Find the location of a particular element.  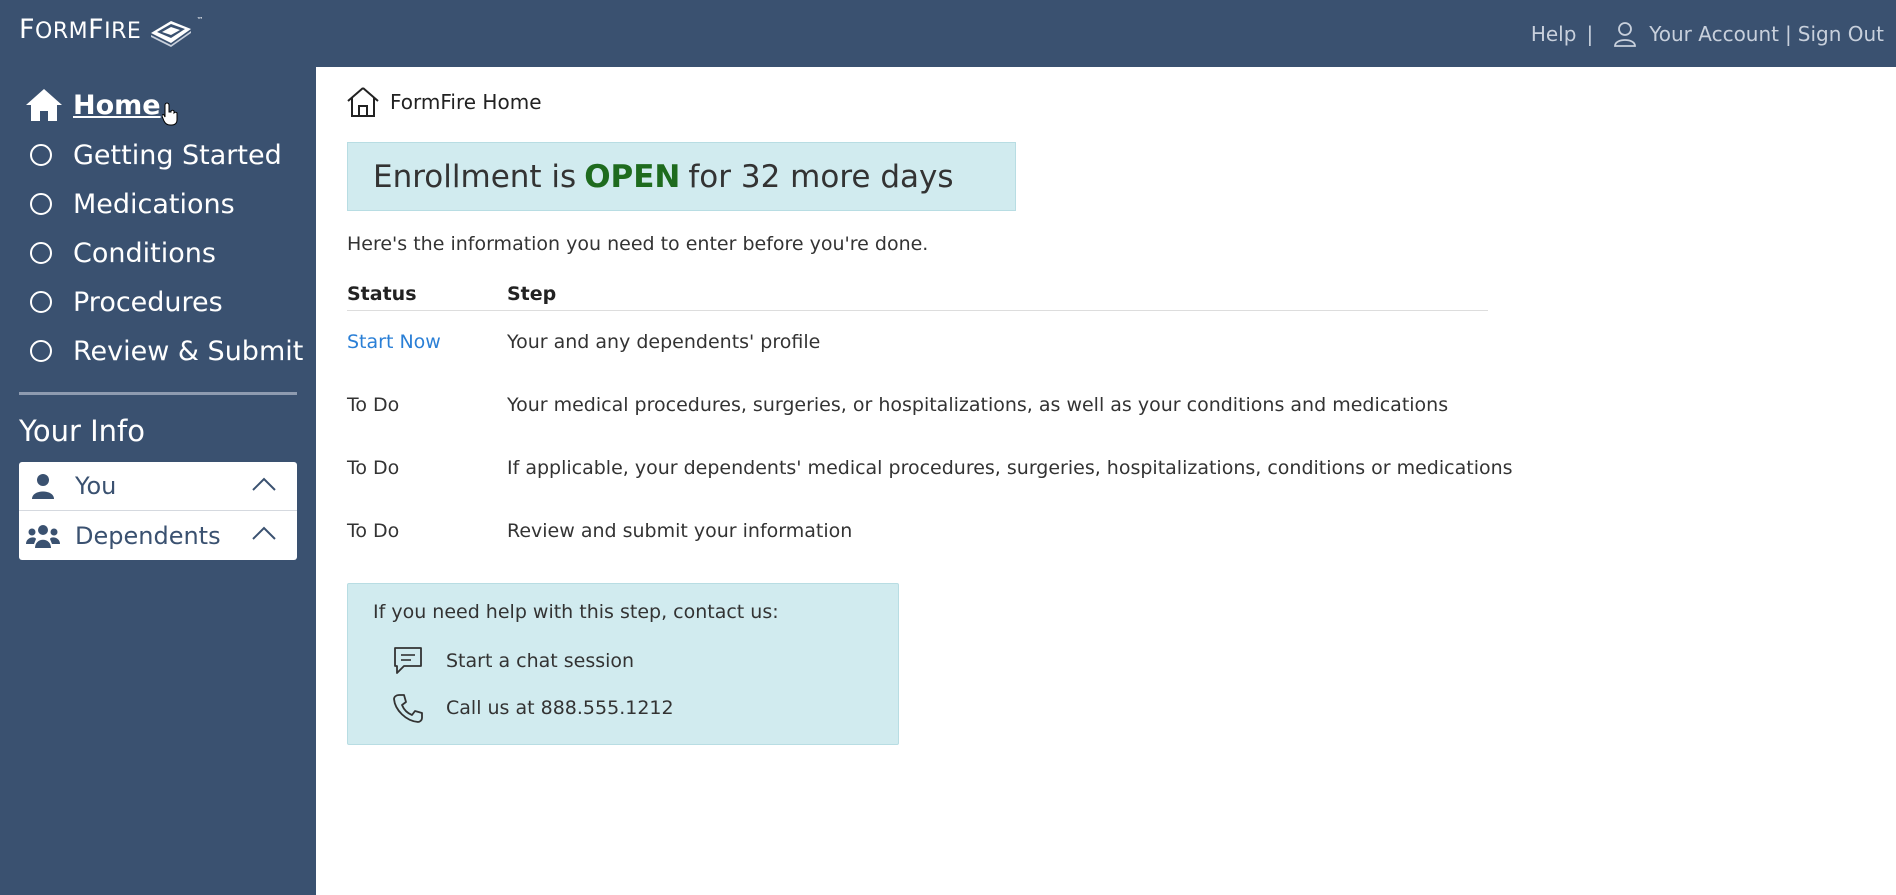

step-description: Your and any dependents' profile is located at coordinates (664, 342).